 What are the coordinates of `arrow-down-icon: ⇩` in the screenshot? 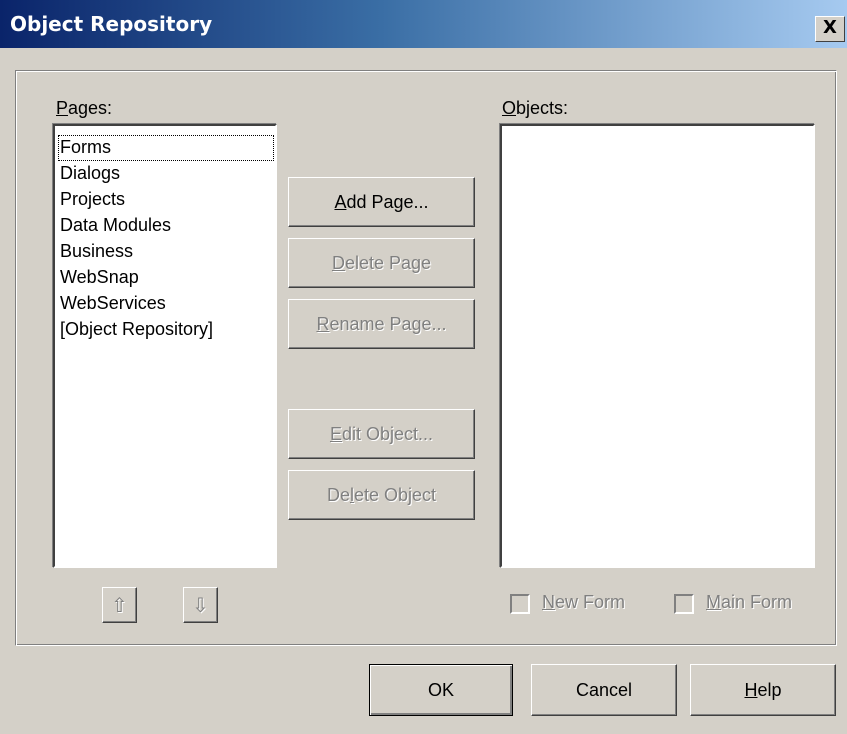 It's located at (200, 605).